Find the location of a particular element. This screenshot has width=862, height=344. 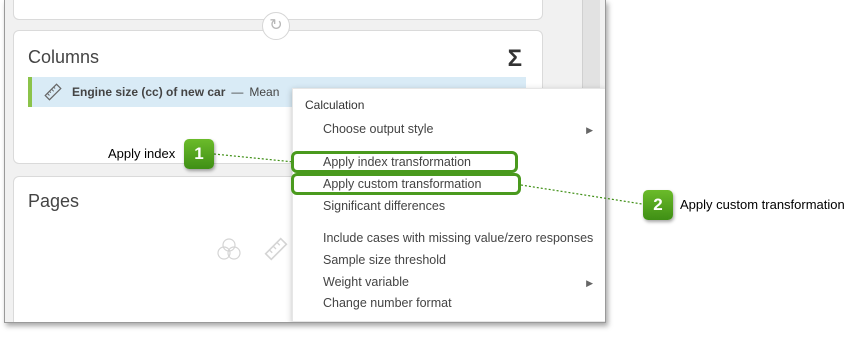

callout-badge-1: 1 is located at coordinates (199, 154).